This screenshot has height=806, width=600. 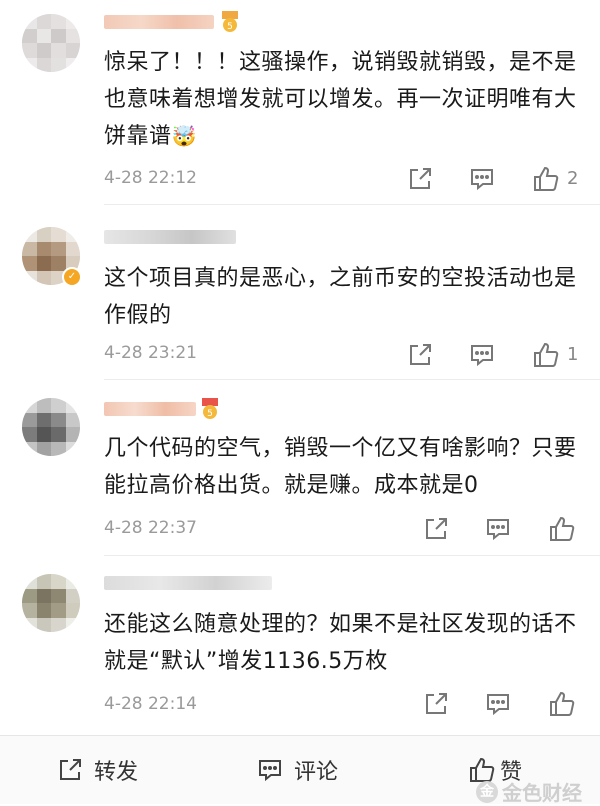 What do you see at coordinates (542, 793) in the screenshot?
I see `watermark-text: 金色财经` at bounding box center [542, 793].